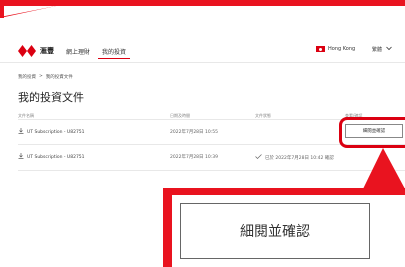 This screenshot has height=267, width=405. I want to click on nav-investment: 我的投資, so click(114, 51).